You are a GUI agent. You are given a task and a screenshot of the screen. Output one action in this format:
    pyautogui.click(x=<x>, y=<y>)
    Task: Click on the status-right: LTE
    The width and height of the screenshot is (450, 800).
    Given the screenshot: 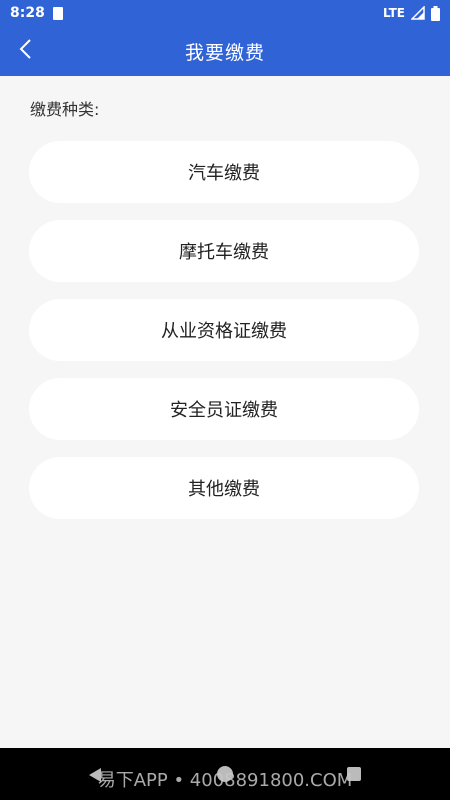 What is the action you would take?
    pyautogui.click(x=411, y=13)
    